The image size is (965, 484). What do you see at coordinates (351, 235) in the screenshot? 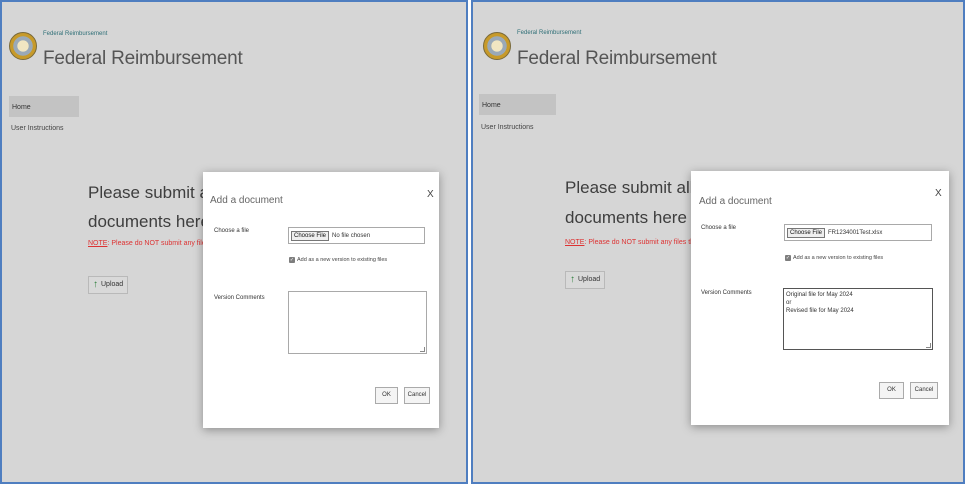
I see `file-status: No file chosen` at bounding box center [351, 235].